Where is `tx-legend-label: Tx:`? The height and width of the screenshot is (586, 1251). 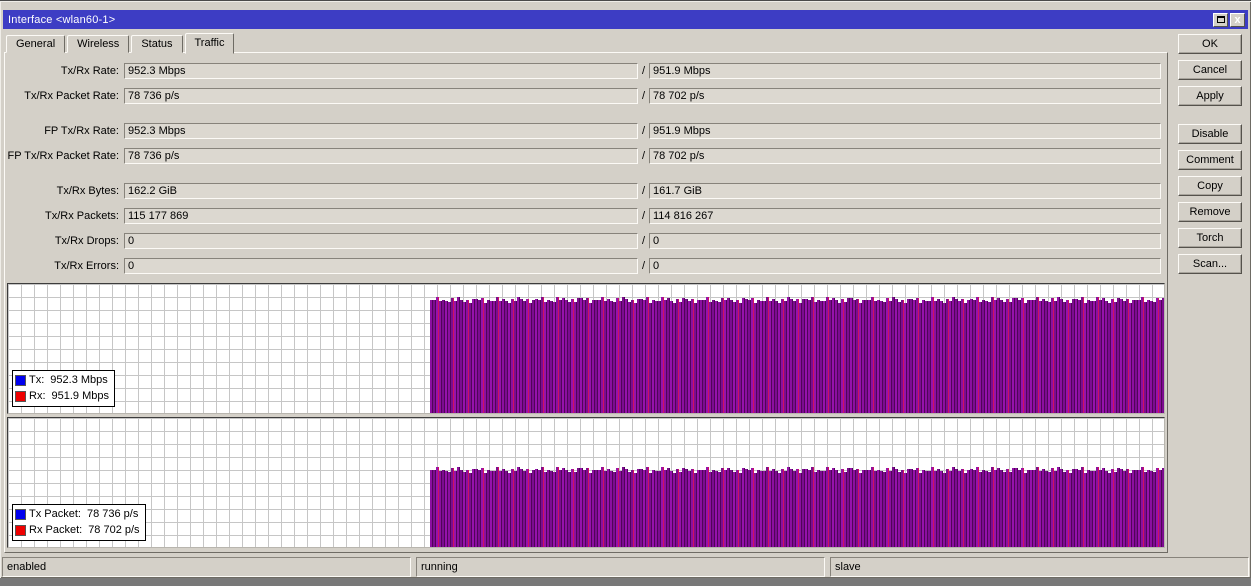
tx-legend-label: Tx: is located at coordinates (37, 380).